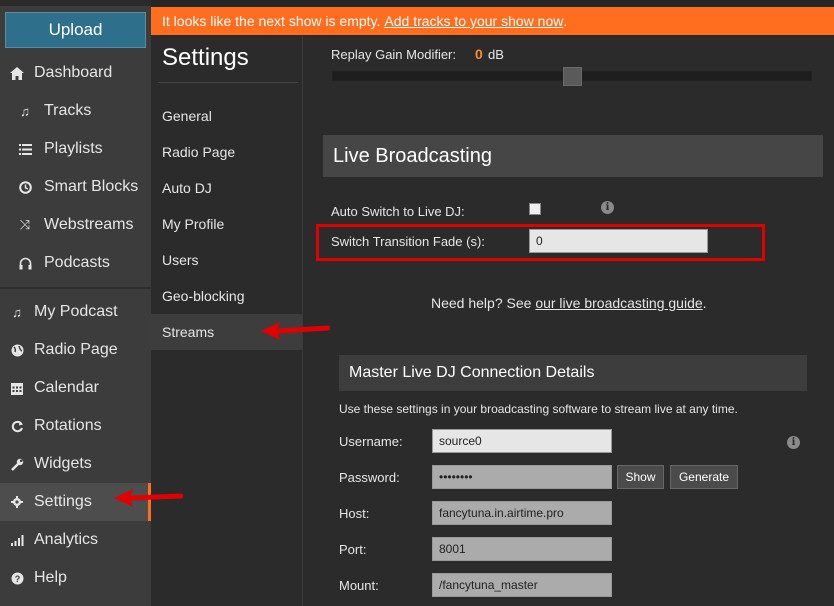  Describe the element at coordinates (50, 577) in the screenshot. I see `sidebar-item-label: Help` at that location.